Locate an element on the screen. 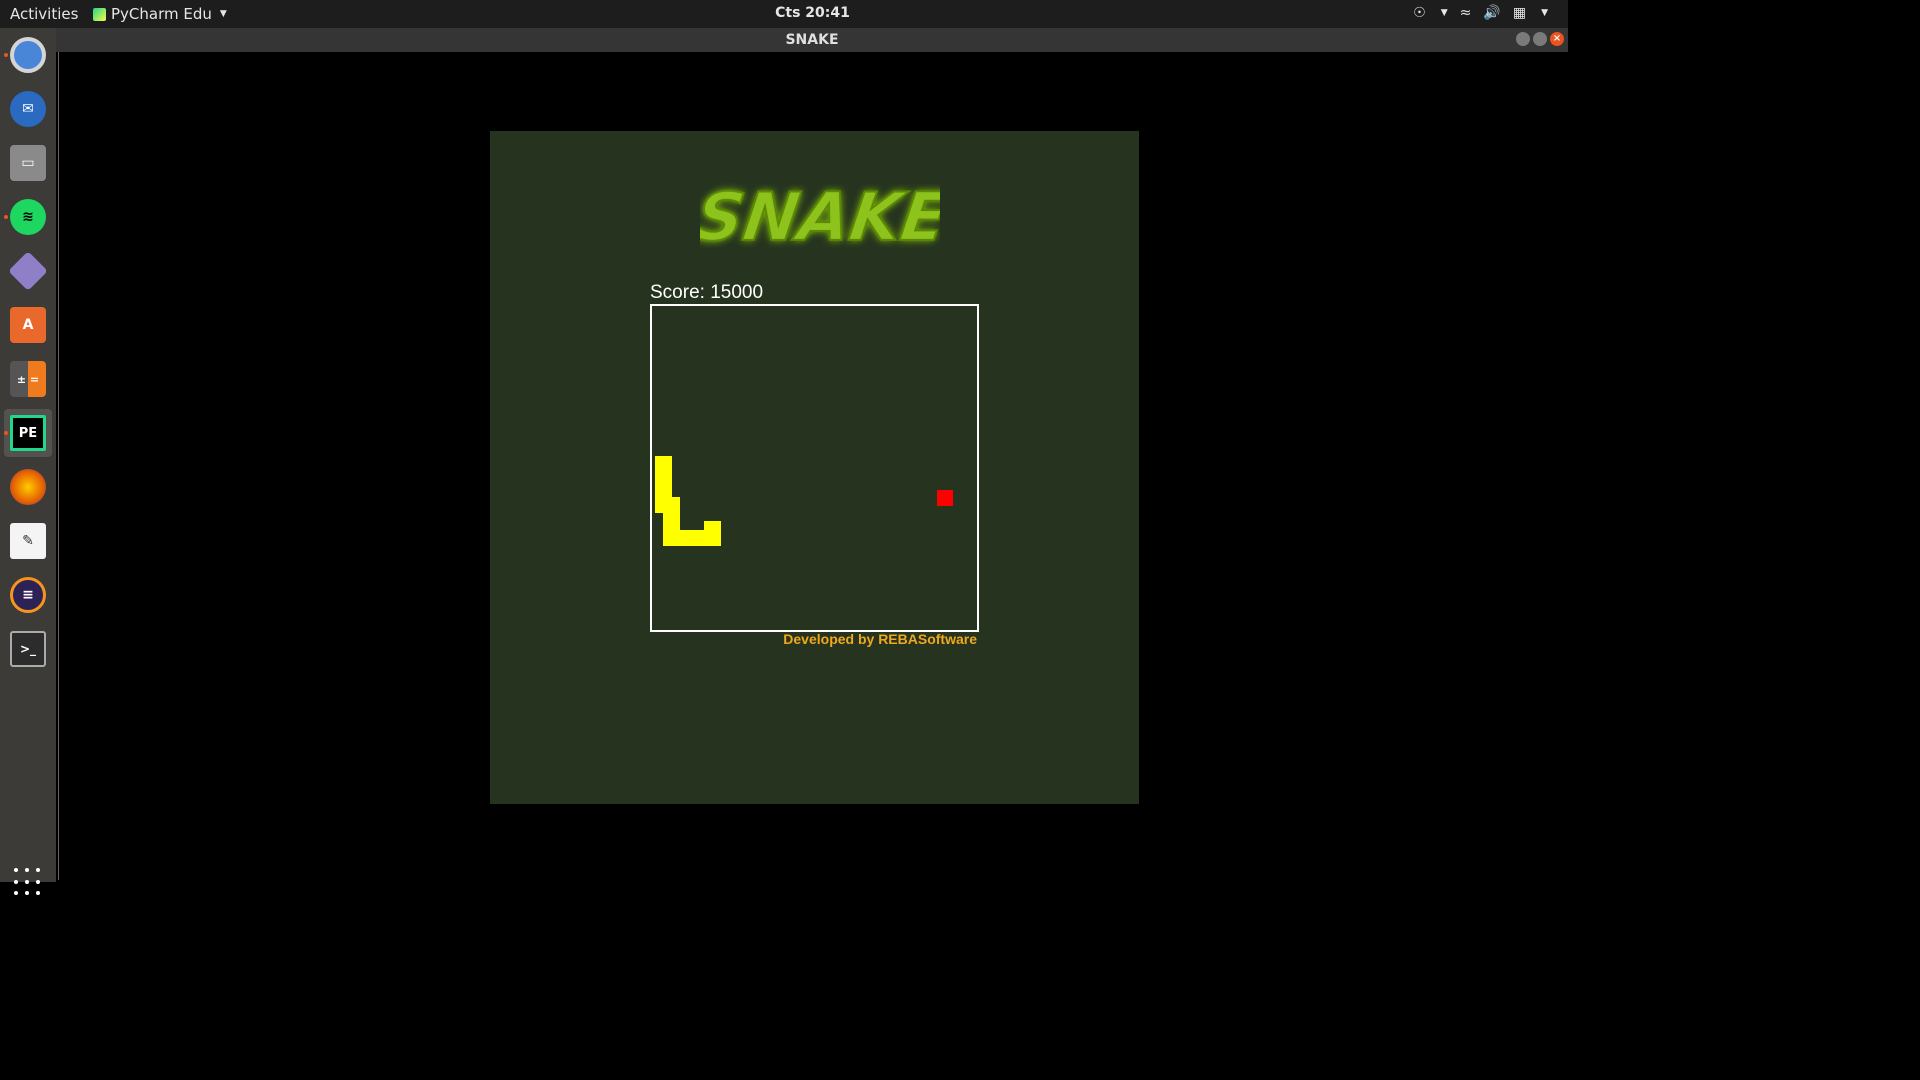 This screenshot has height=1080, width=1920. firefox-icon is located at coordinates (28, 487).